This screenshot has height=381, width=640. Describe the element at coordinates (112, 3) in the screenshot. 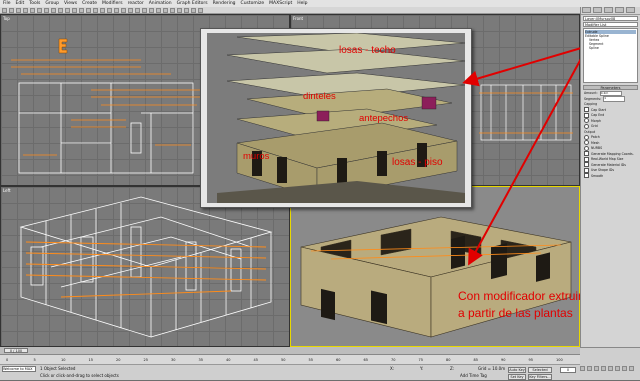

I see `menu-item-modifiers: Modifiers` at that location.